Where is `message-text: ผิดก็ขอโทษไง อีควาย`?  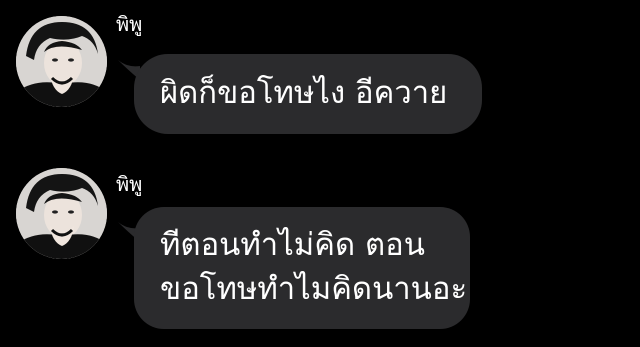
message-text: ผิดก็ขอโทษไง อีควาย is located at coordinates (304, 93).